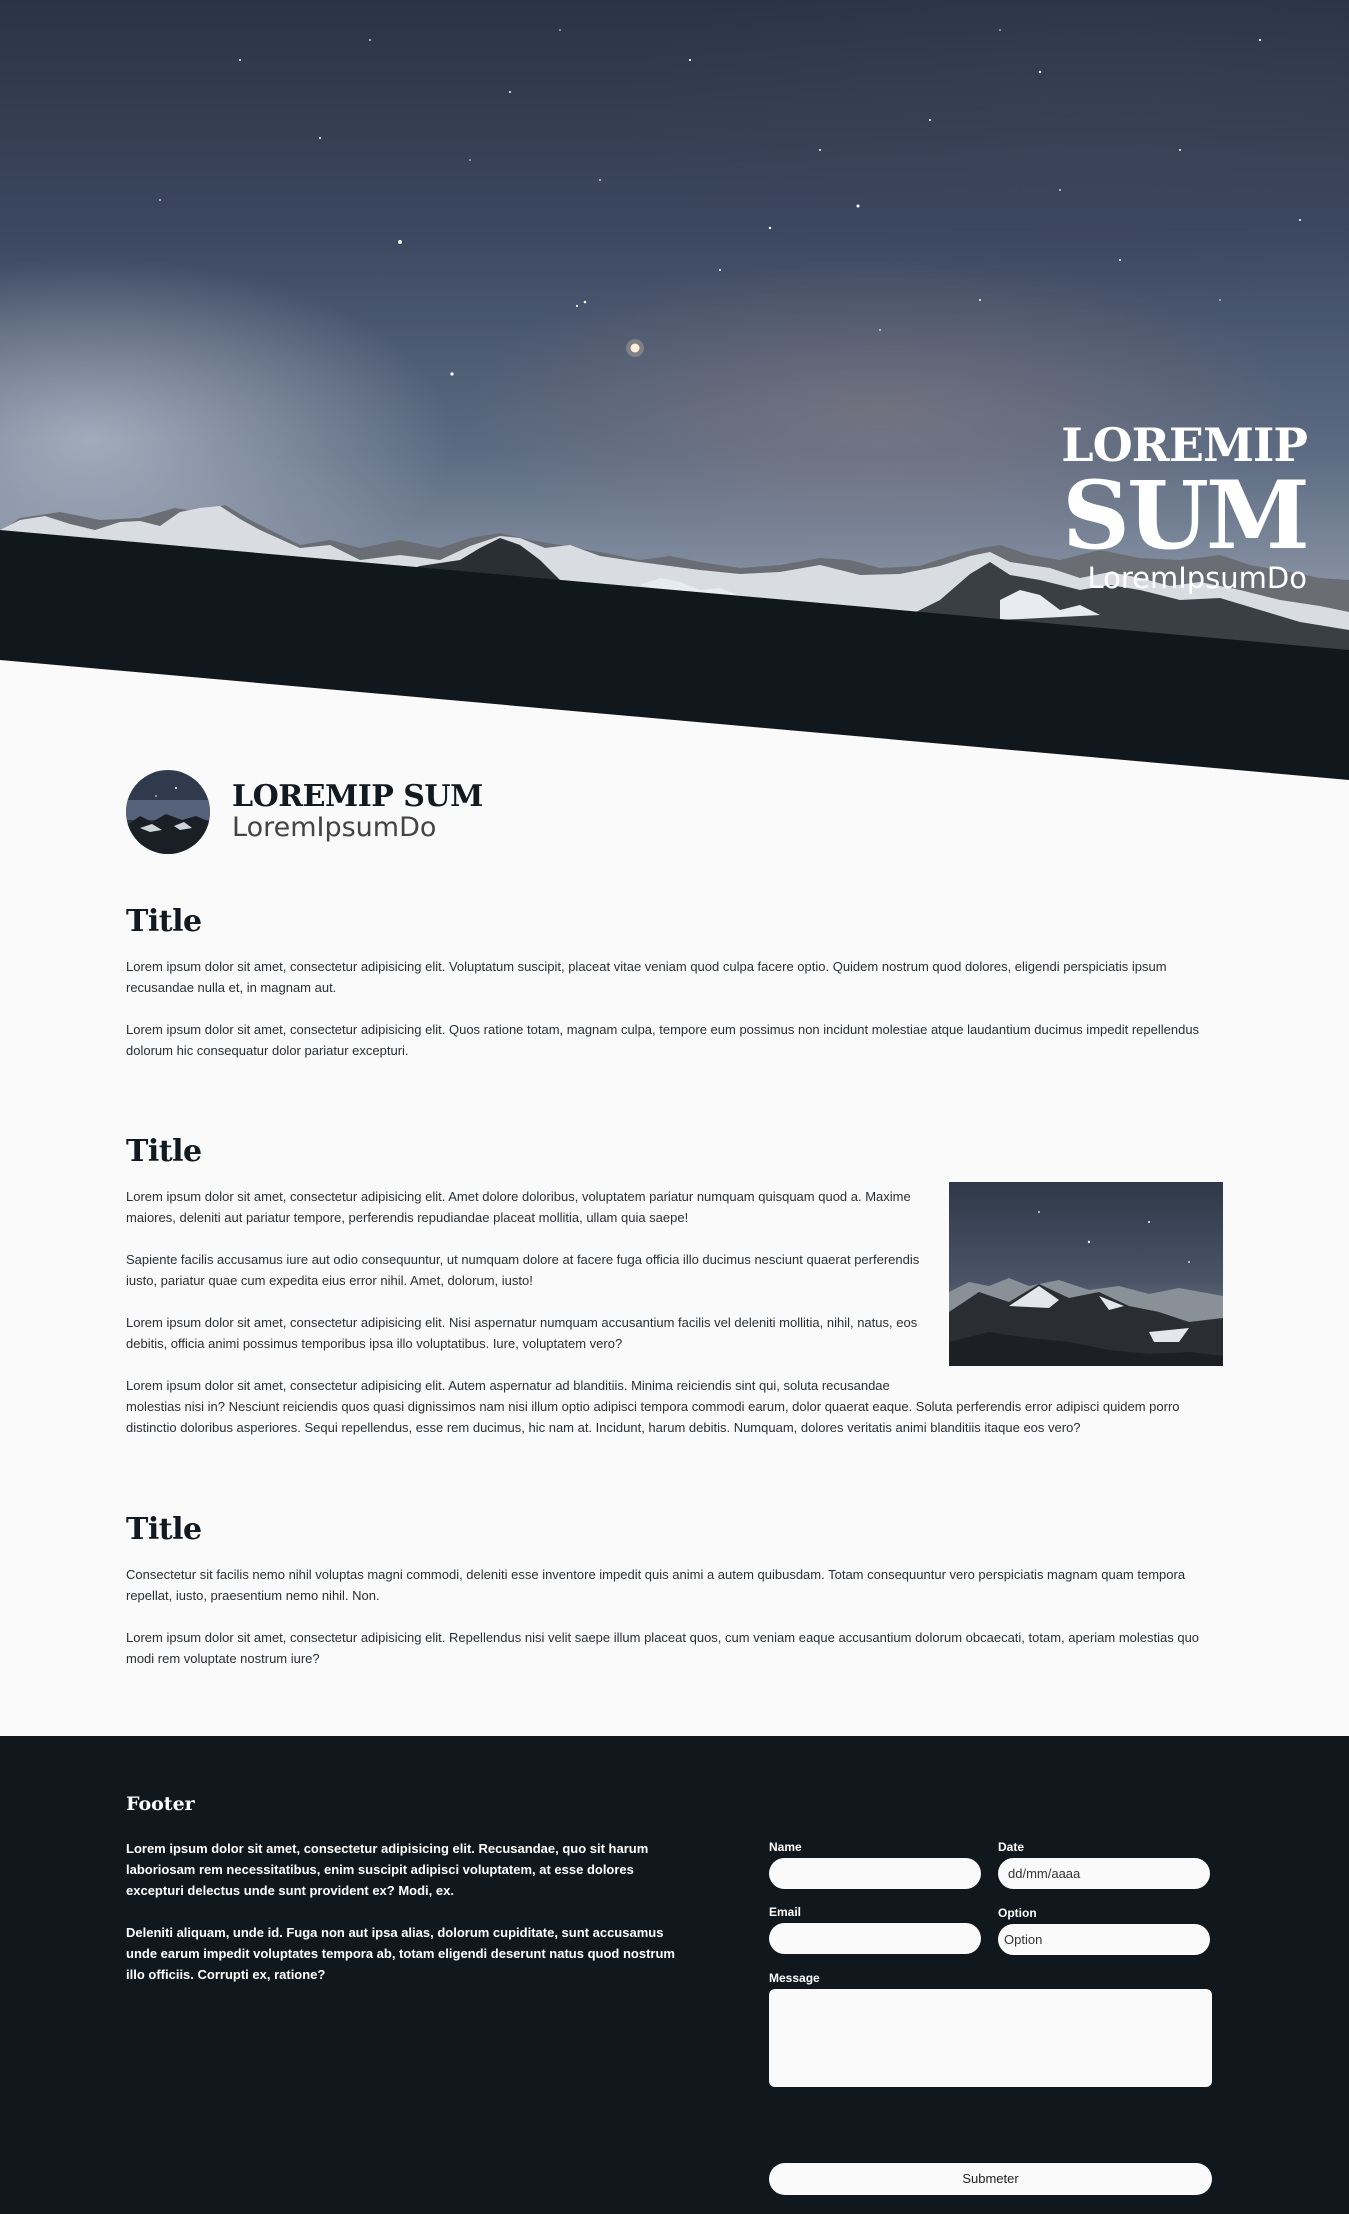  What do you see at coordinates (785, 1847) in the screenshot?
I see `name-label: Name` at bounding box center [785, 1847].